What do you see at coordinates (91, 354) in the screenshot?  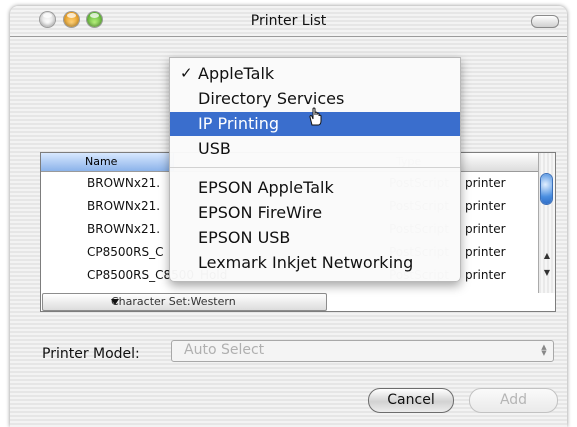 I see `printer-model-label: Printer Model:` at bounding box center [91, 354].